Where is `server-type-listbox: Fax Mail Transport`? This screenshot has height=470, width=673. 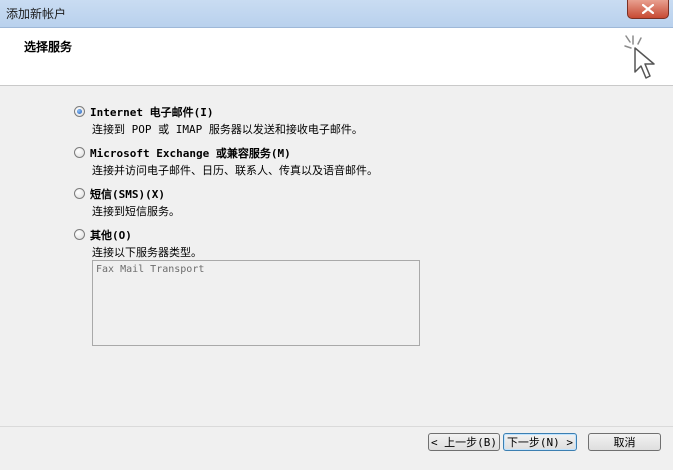
server-type-listbox: Fax Mail Transport is located at coordinates (256, 303).